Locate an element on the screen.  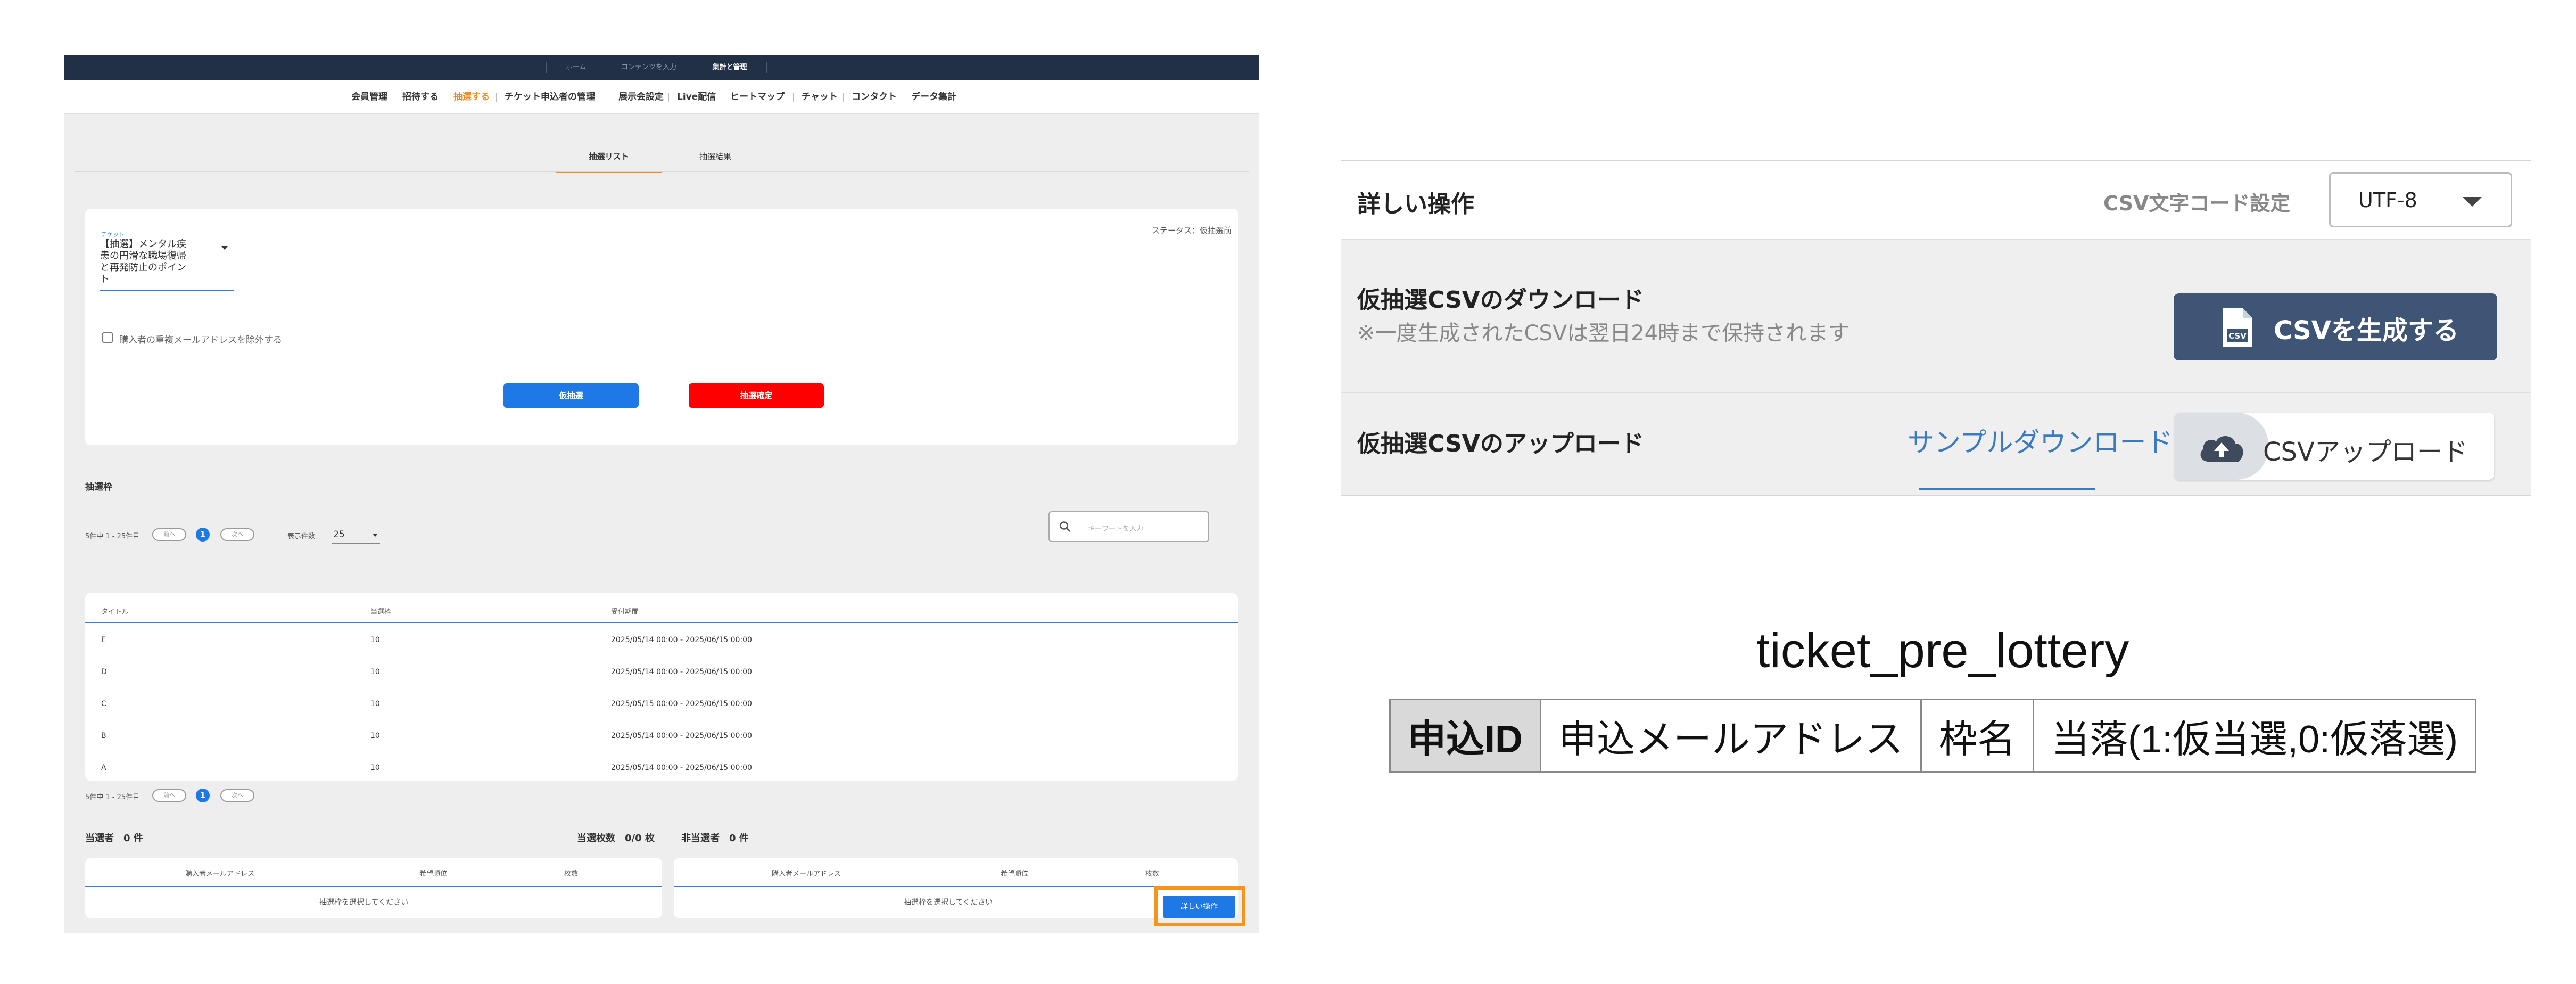
confirm-lottery-button: 抽選確定 is located at coordinates (756, 395).